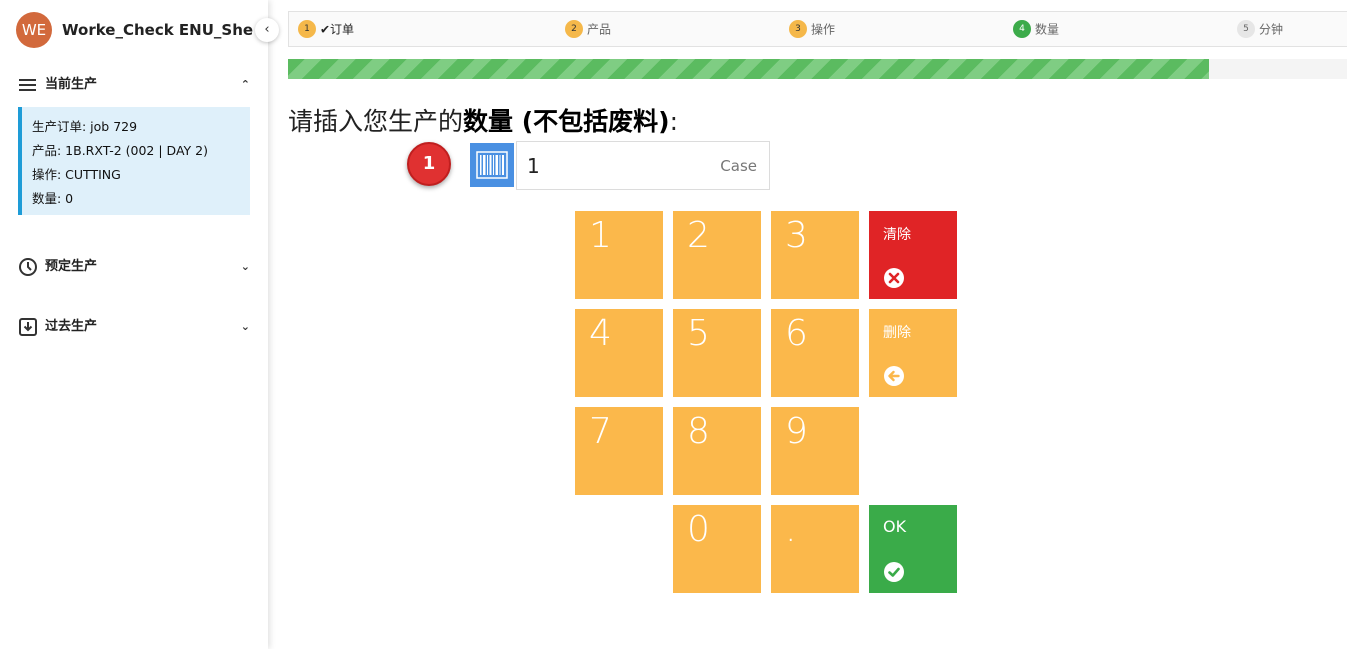  I want to click on check-circle-icon, so click(894, 572).